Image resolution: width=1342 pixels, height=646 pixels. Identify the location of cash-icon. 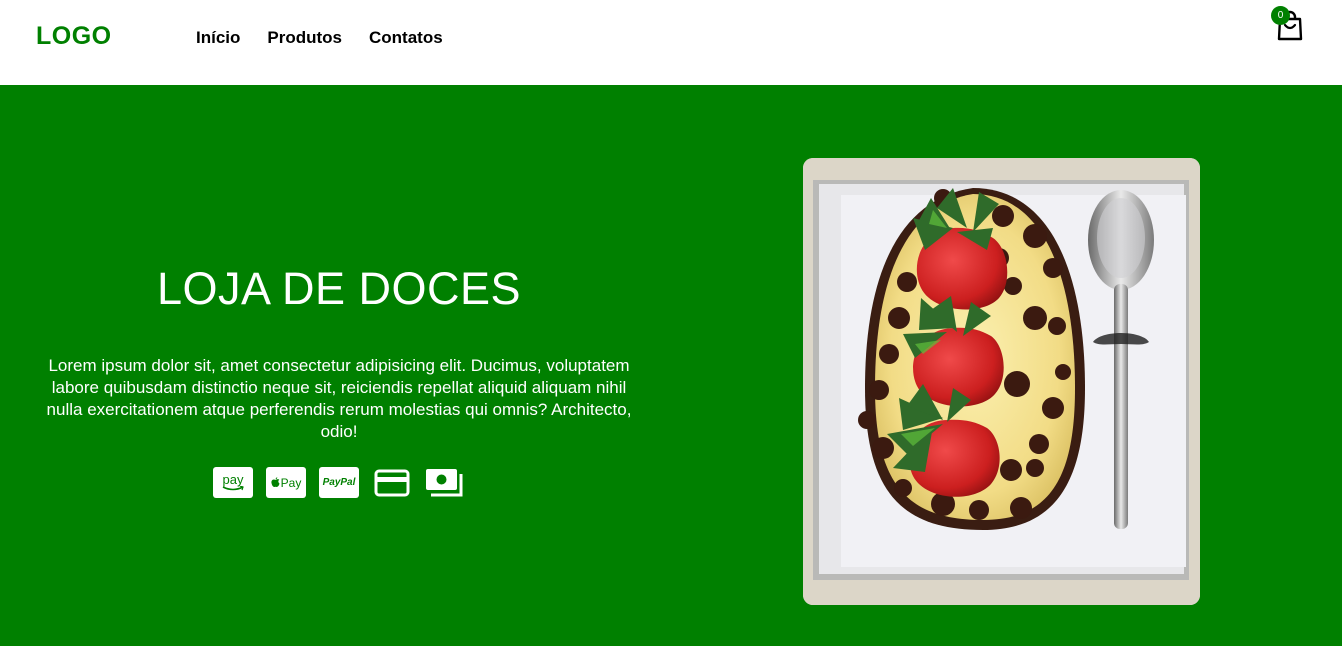
(445, 482).